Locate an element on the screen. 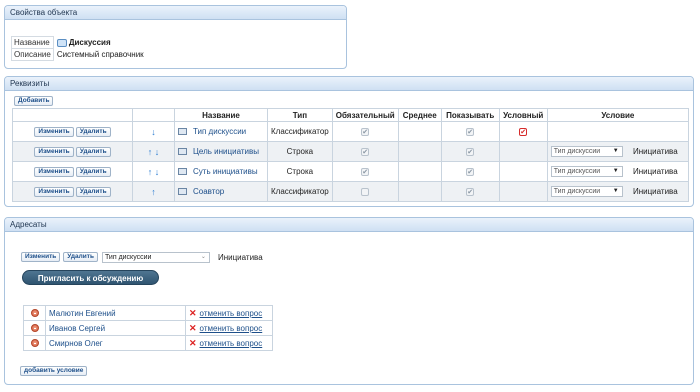 This screenshot has height=392, width=700. name-label: Название is located at coordinates (32, 42).